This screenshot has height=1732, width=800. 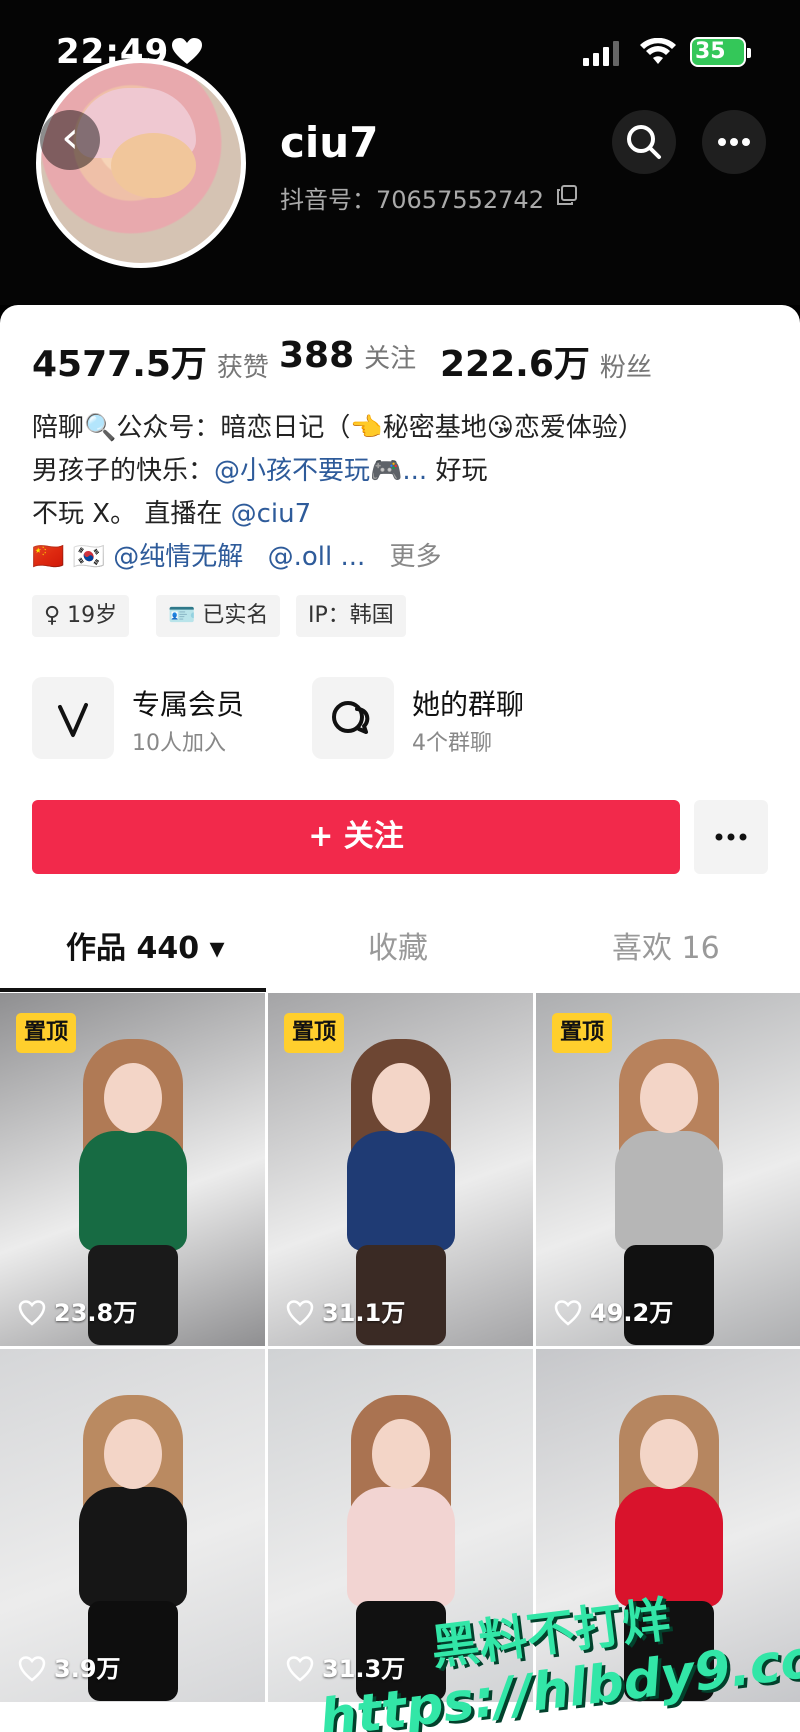 I want to click on video-tile: 置顶 49.2万, so click(x=668, y=1169).